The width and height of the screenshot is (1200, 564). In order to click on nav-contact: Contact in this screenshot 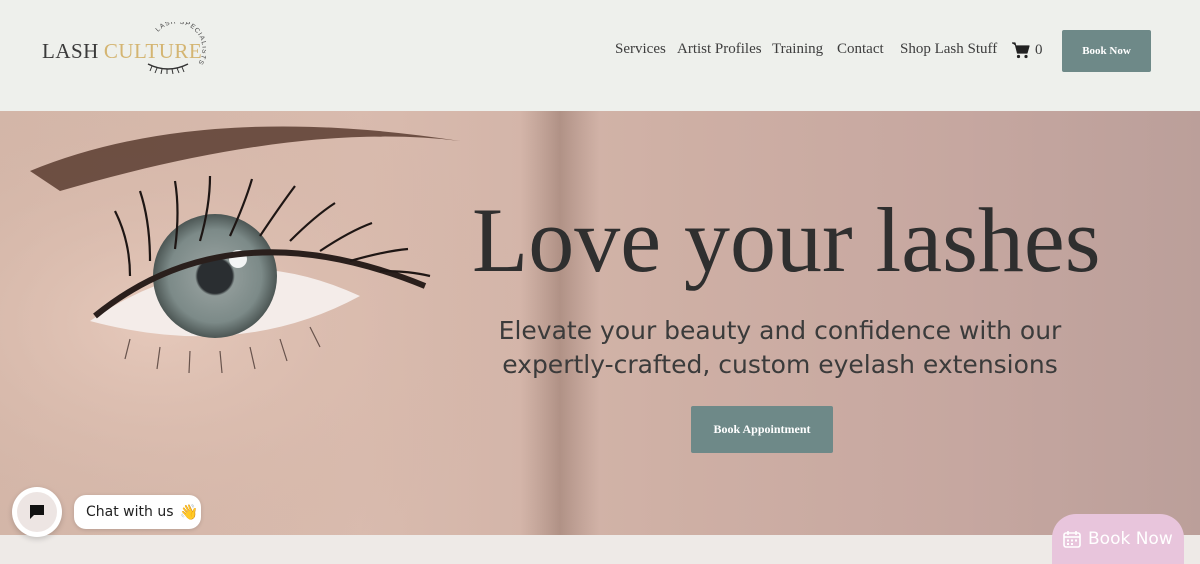, I will do `click(860, 49)`.